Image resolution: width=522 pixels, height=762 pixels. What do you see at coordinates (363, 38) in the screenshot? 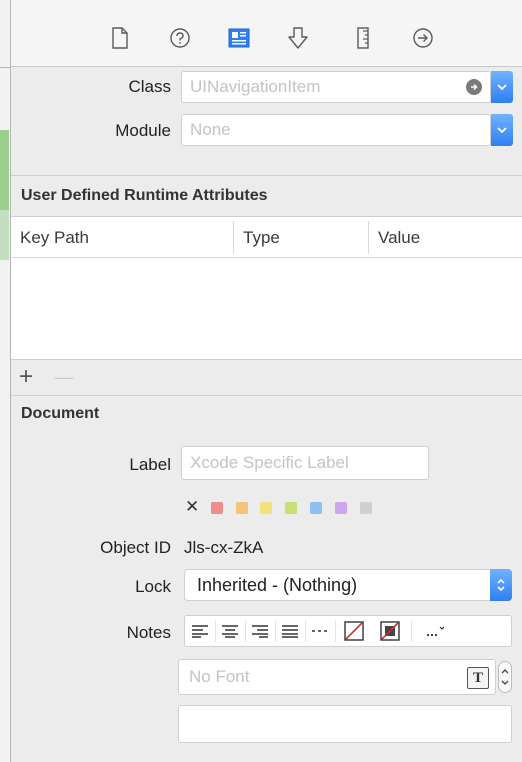
I see `size-inspector-icon` at bounding box center [363, 38].